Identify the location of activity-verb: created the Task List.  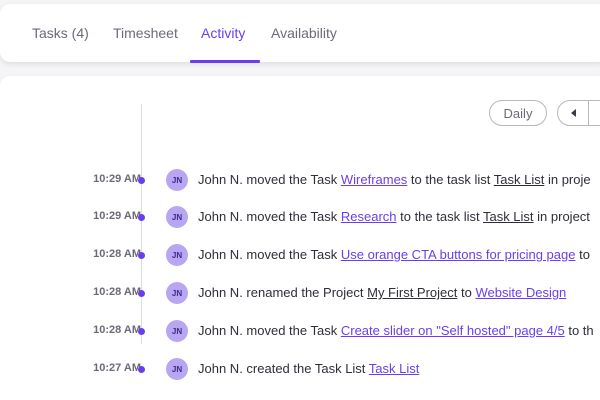
(305, 368).